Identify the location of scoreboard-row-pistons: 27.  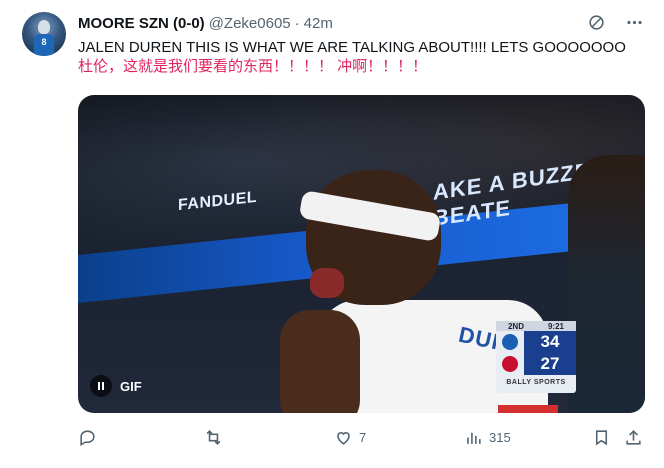
(536, 364).